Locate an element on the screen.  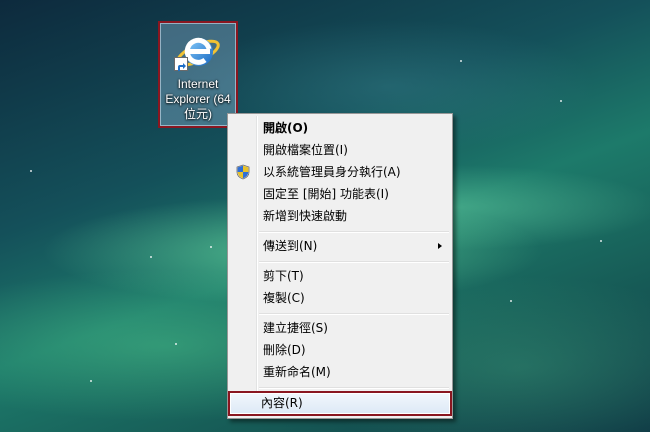
menu-item-label: 開啟(O) is located at coordinates (286, 128).